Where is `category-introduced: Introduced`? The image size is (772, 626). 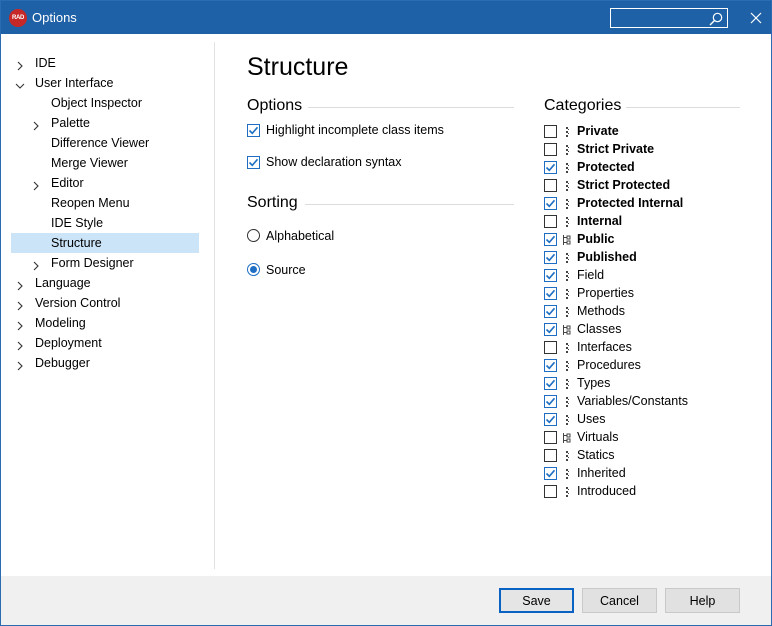 category-introduced: Introduced is located at coordinates (644, 492).